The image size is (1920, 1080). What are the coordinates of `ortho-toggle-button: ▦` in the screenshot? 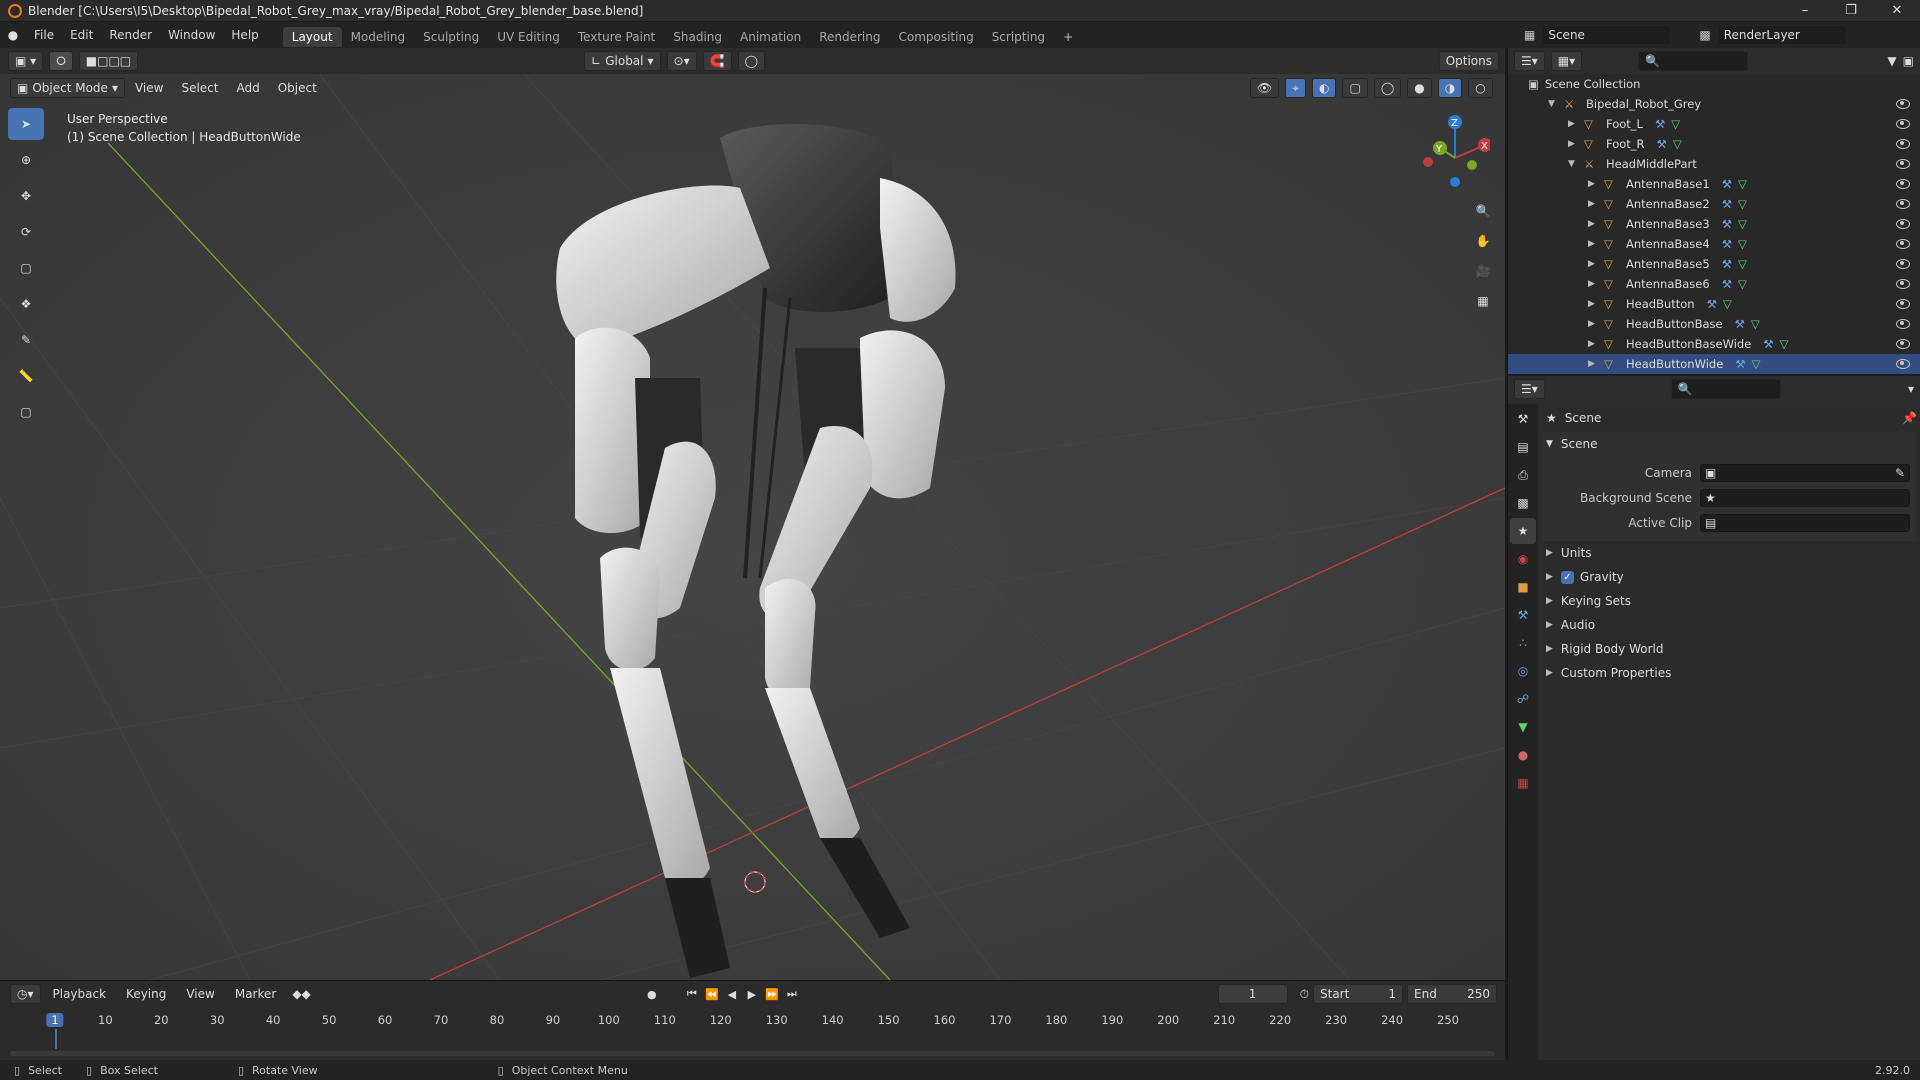 It's located at (1483, 301).